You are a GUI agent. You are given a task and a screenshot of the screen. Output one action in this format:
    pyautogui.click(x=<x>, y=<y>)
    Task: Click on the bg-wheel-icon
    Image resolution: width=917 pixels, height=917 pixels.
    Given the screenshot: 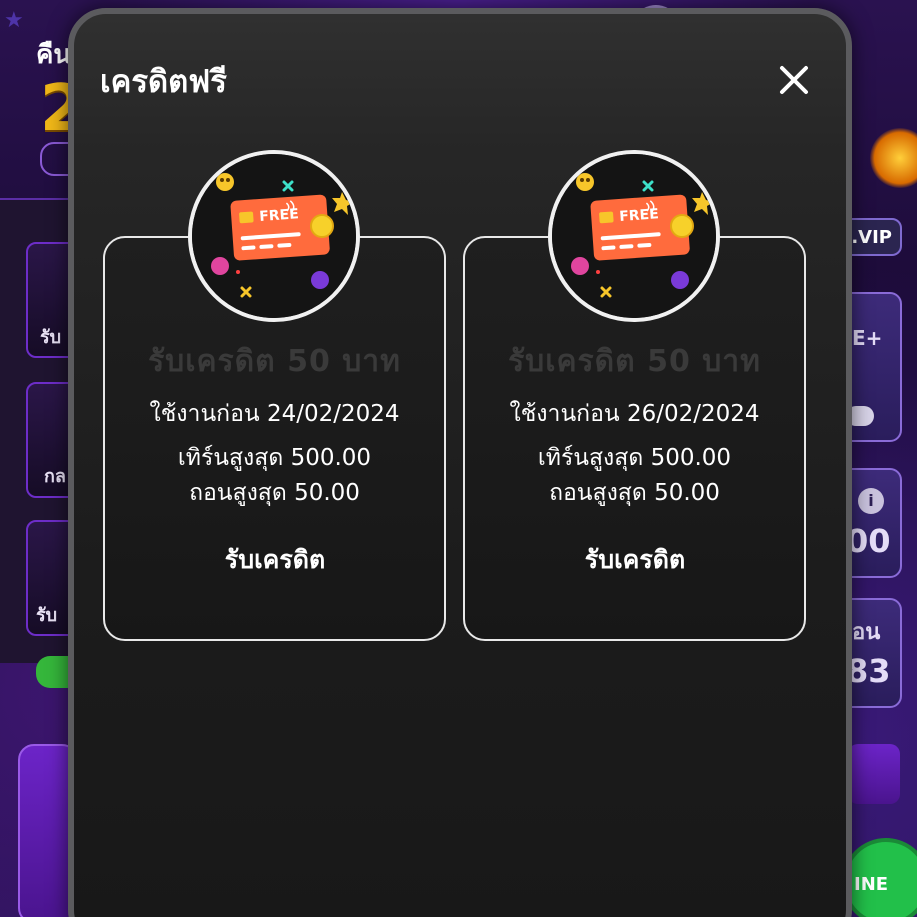 What is the action you would take?
    pyautogui.click(x=893, y=158)
    